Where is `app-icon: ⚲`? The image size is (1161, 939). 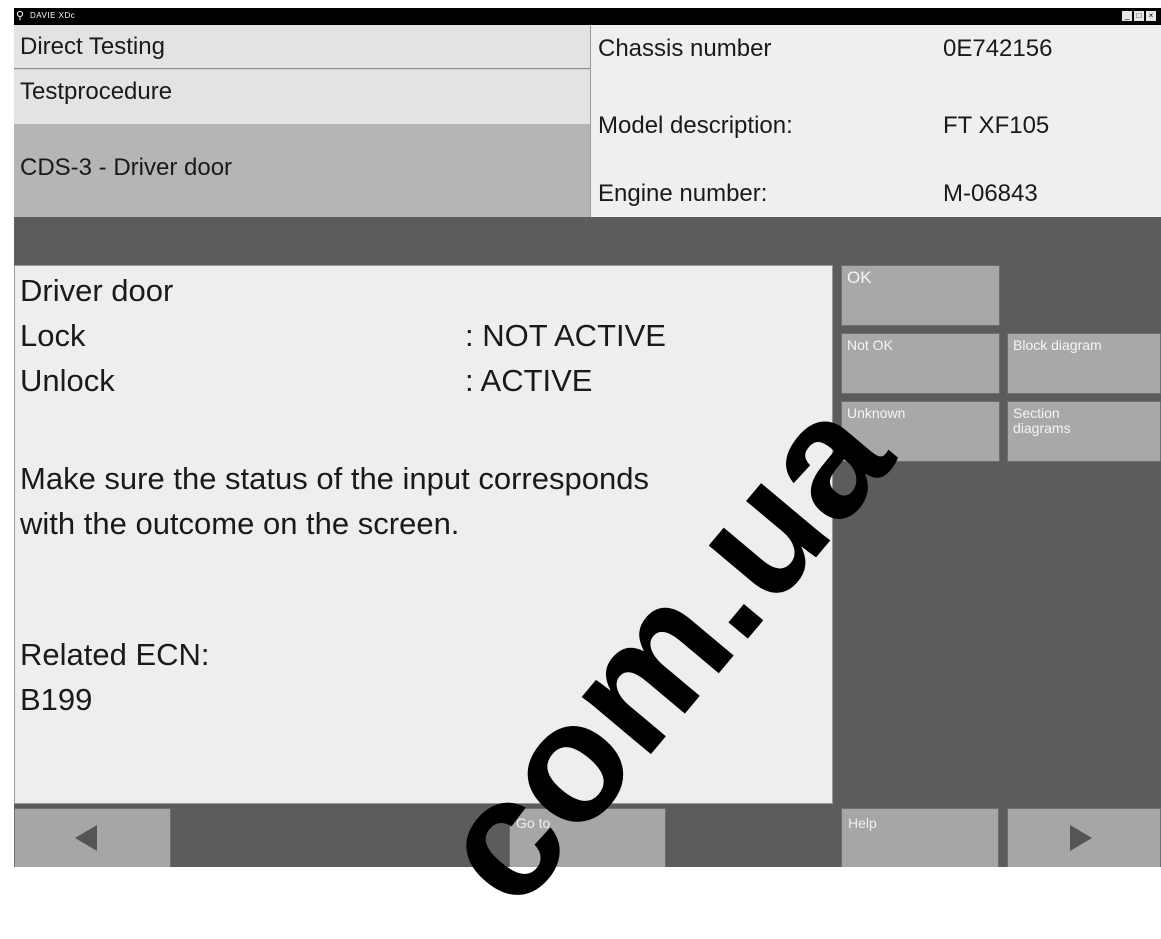
app-icon: ⚲ is located at coordinates (20, 16).